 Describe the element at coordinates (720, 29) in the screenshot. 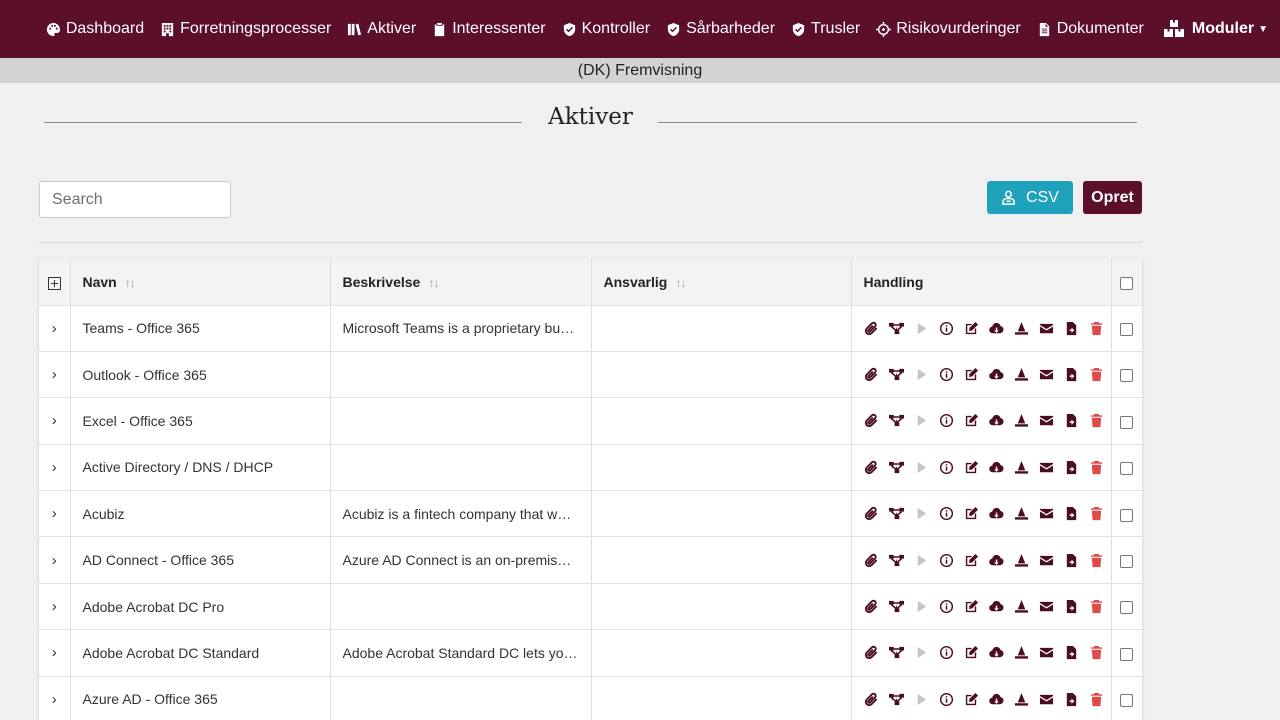

I see `nav-item-sarbarheder: Sårbarheder` at that location.